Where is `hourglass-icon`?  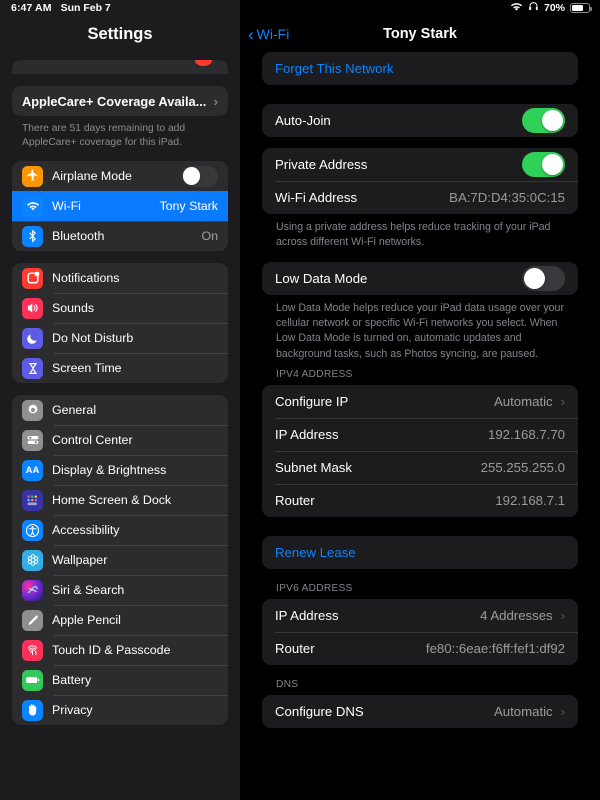 hourglass-icon is located at coordinates (32, 368).